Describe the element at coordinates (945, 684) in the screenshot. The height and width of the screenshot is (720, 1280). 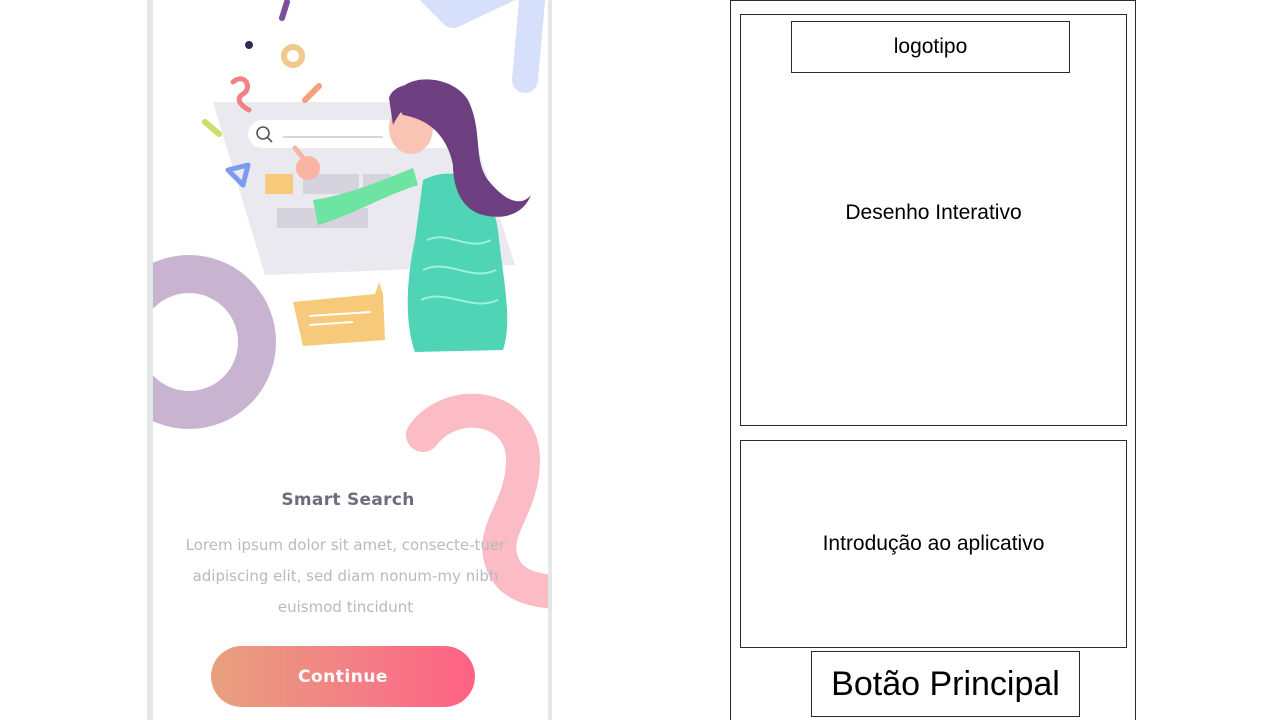
I see `wireframe-main-button: Botão Principal` at that location.